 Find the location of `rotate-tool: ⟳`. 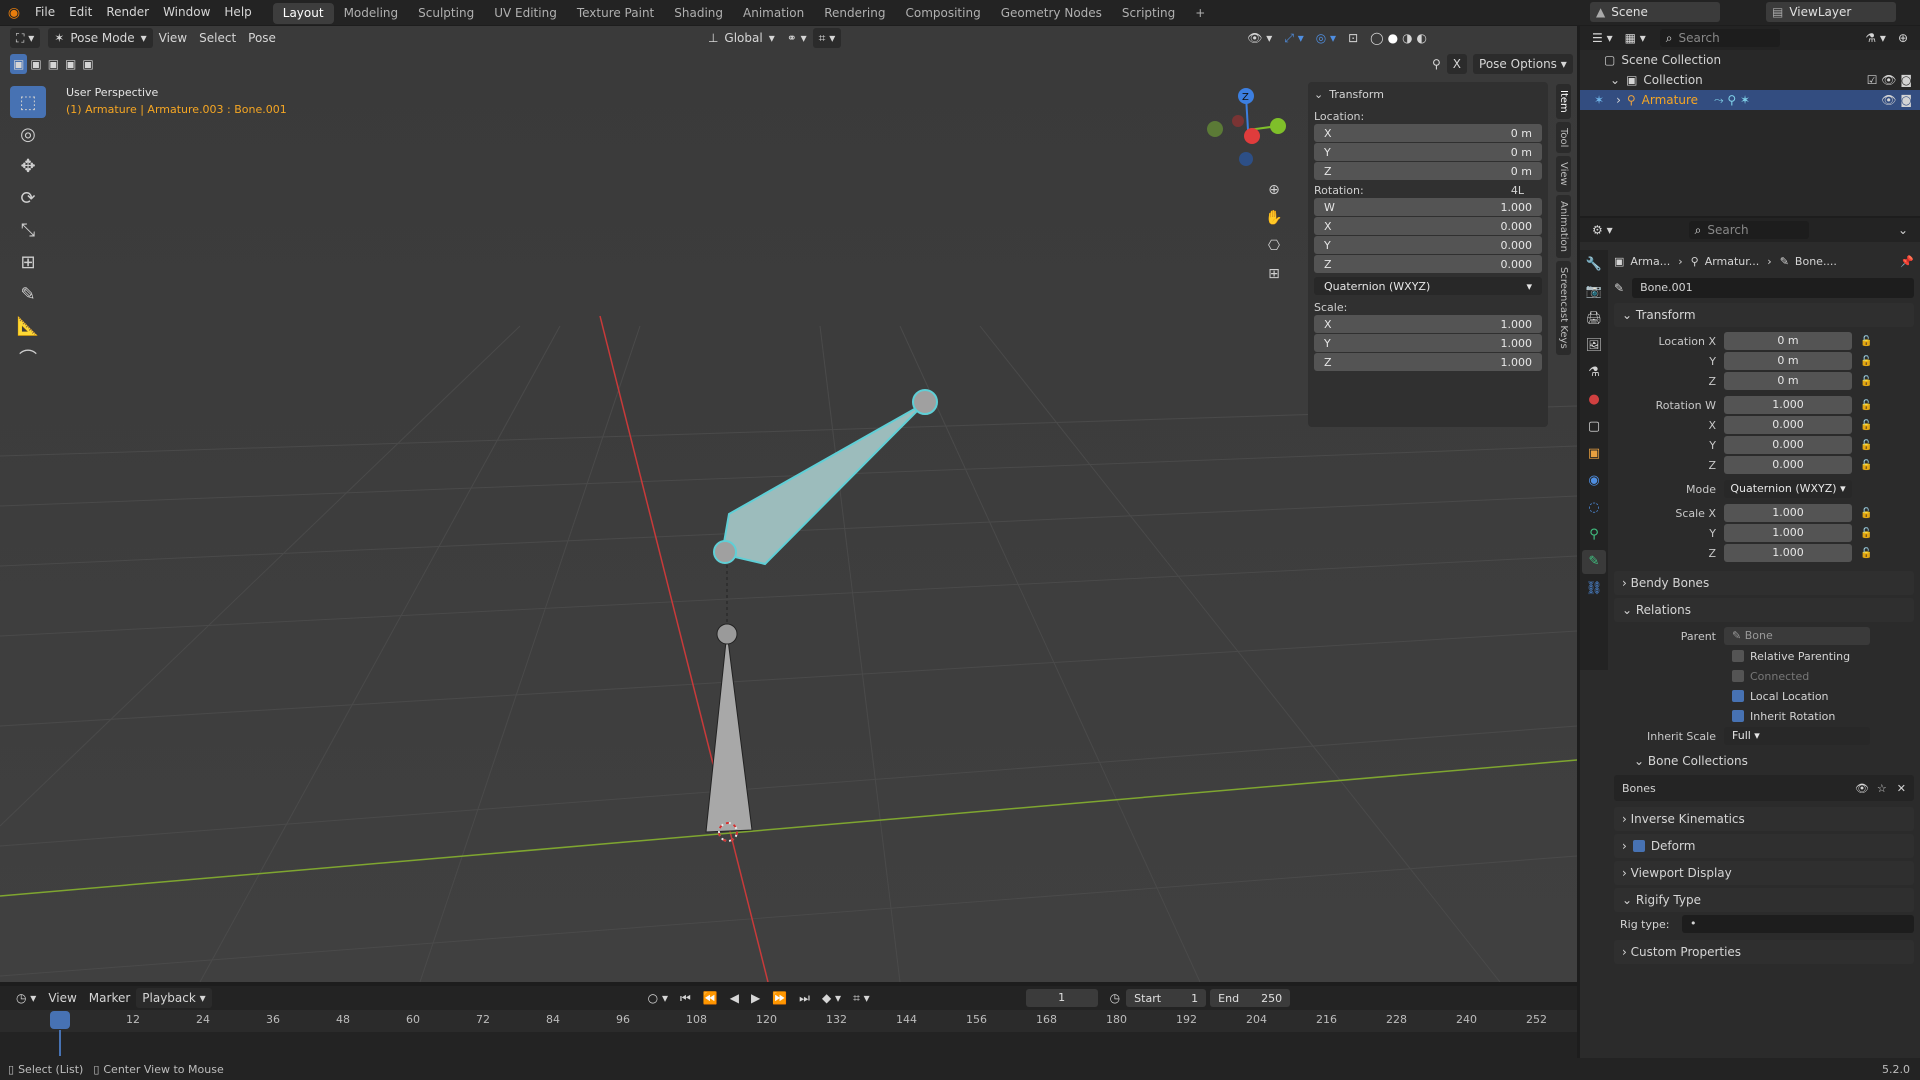

rotate-tool: ⟳ is located at coordinates (28, 198).